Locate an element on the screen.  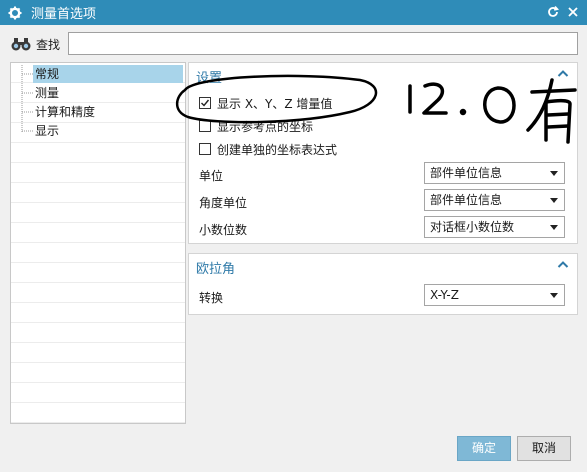
checkbox-show-xyz-delta: 显示 X、Y、Z 增量值 is located at coordinates (265, 103).